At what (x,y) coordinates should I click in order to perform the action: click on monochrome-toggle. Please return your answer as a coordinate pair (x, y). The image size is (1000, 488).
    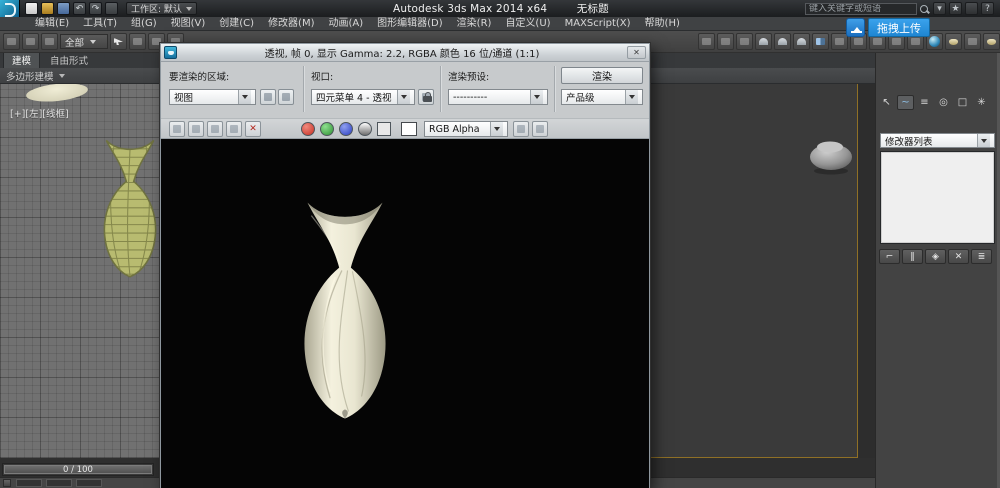
    Looking at the image, I should click on (365, 129).